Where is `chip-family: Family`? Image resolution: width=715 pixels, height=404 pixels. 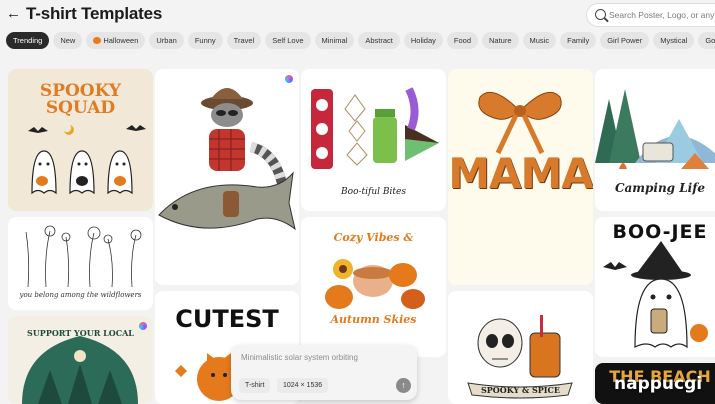 chip-family: Family is located at coordinates (578, 40).